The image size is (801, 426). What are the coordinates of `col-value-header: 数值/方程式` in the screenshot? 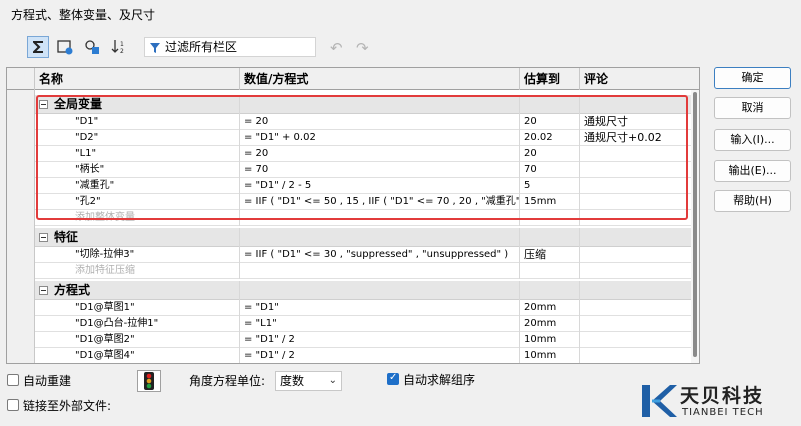 It's located at (380, 79).